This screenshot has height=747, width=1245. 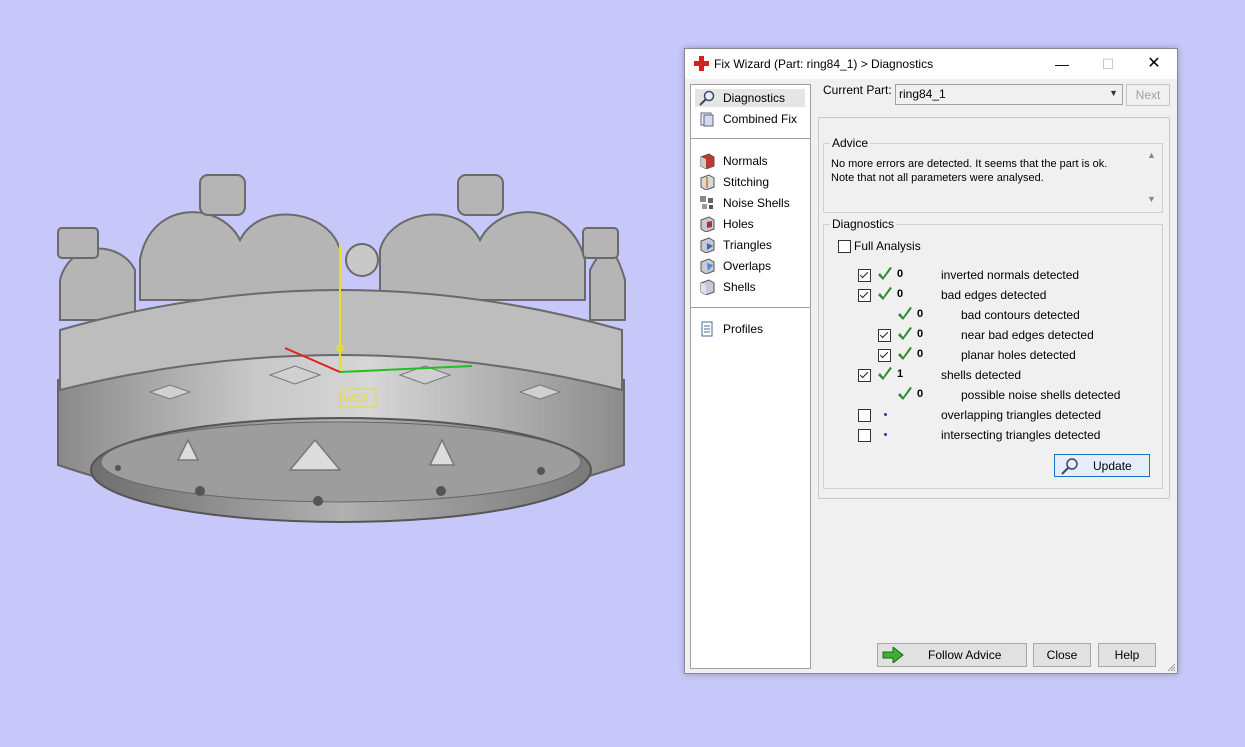 What do you see at coordinates (1151, 199) in the screenshot?
I see `scroll-down-icon: ▼` at bounding box center [1151, 199].